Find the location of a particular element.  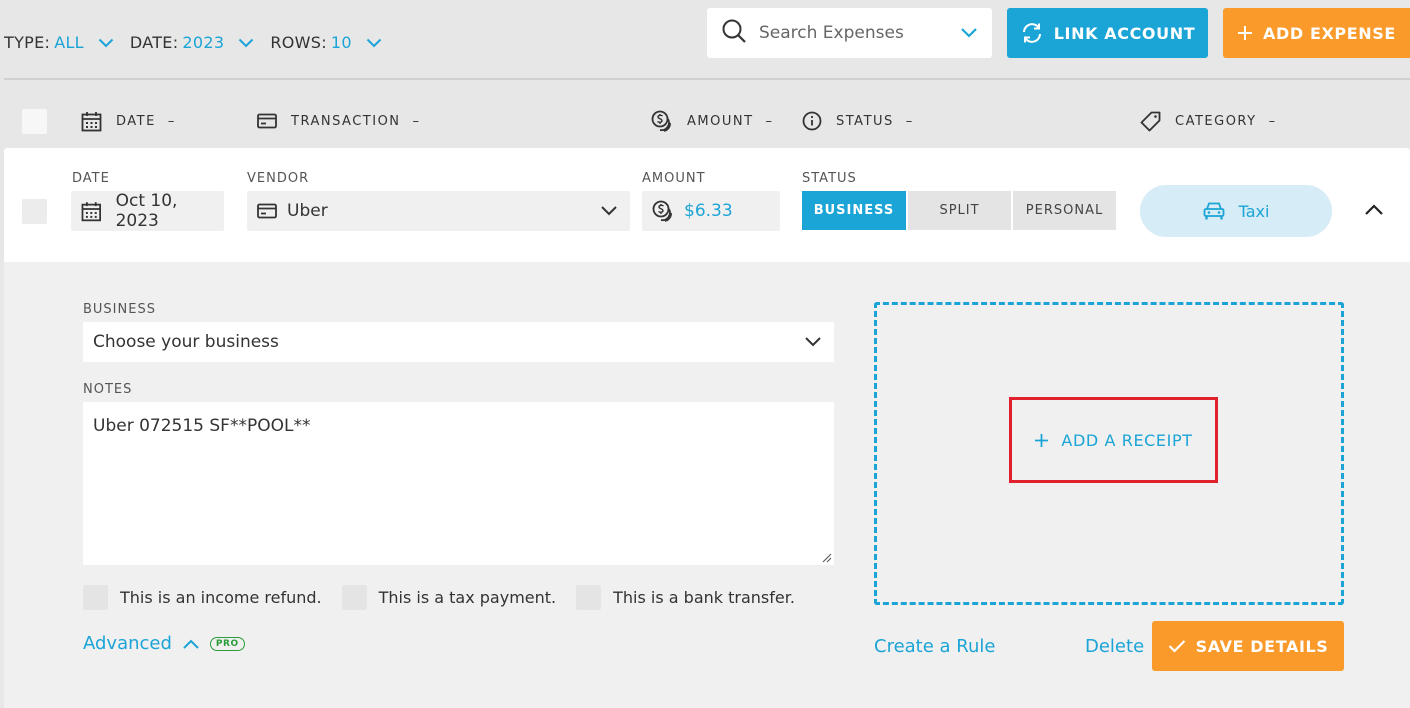

filter-type-key: TYPE: is located at coordinates (27, 42).